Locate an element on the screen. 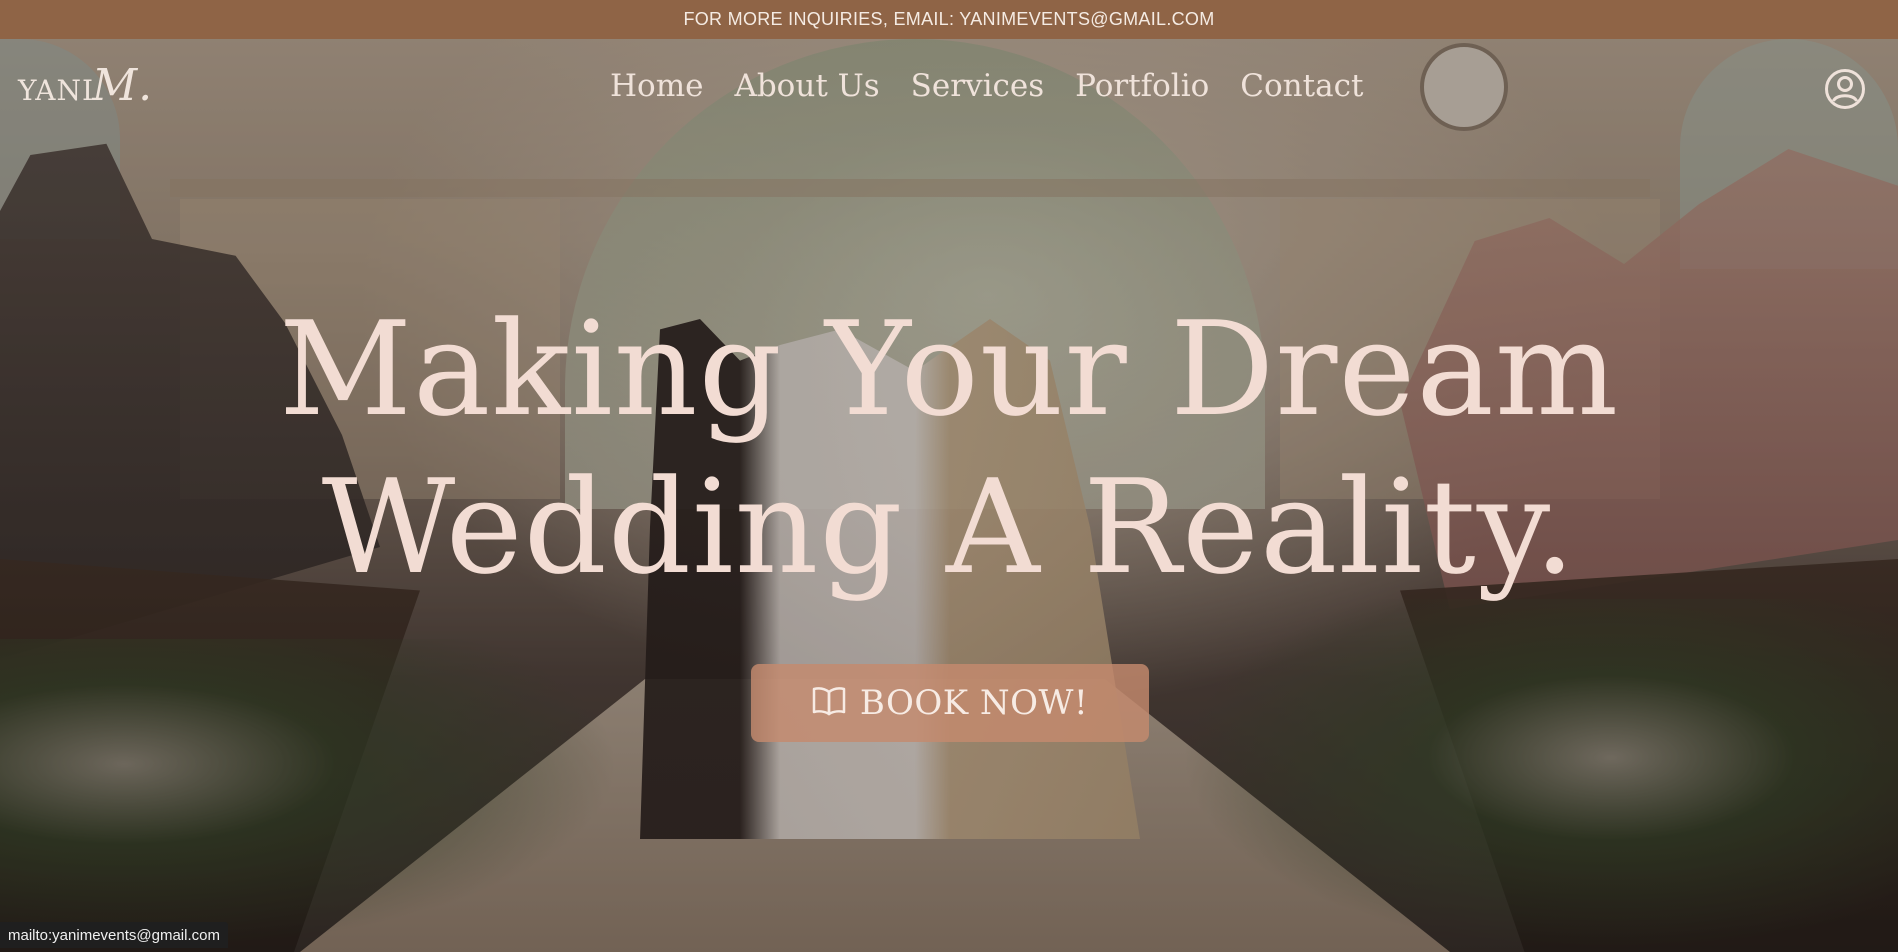 The height and width of the screenshot is (952, 1898). book-now-label: BOOK NOW! is located at coordinates (974, 703).